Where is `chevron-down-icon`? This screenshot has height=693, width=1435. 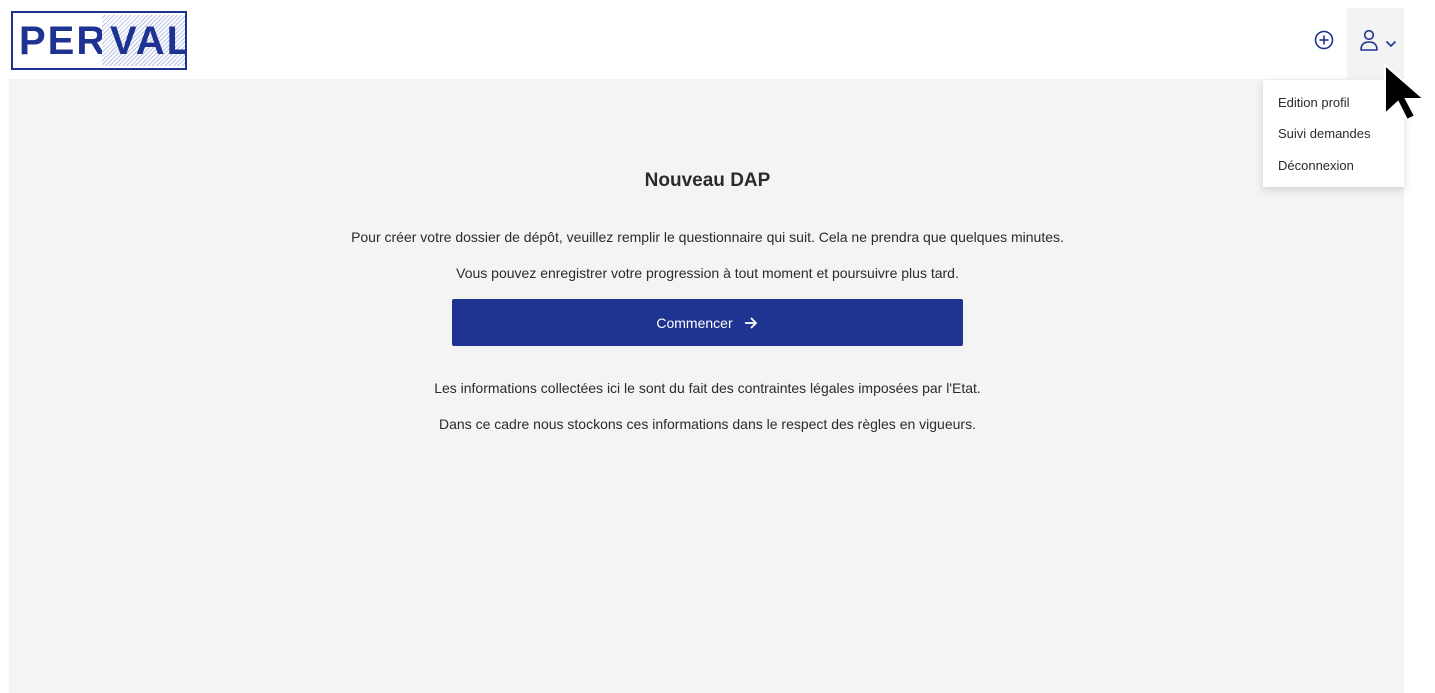
chevron-down-icon is located at coordinates (1391, 44).